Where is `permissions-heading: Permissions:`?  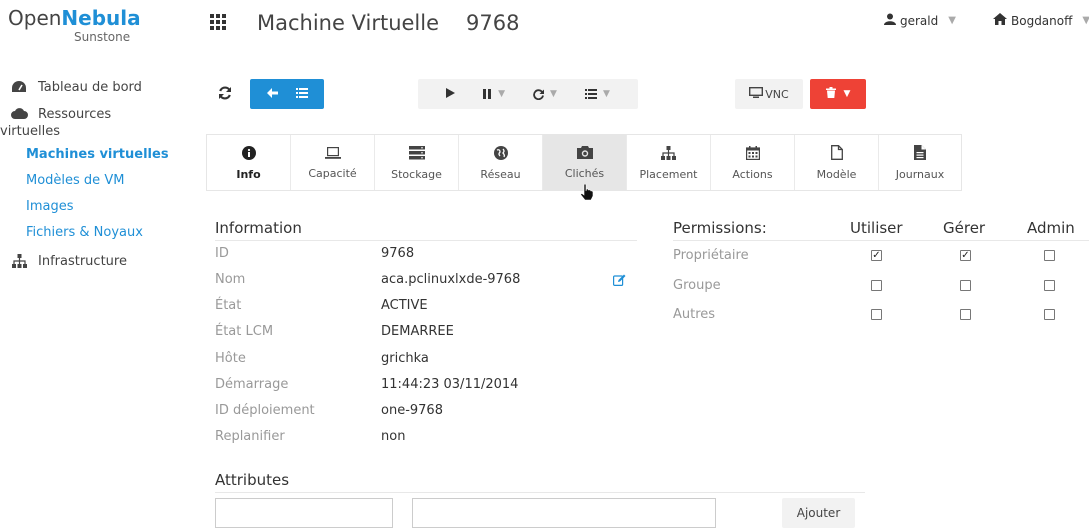 permissions-heading: Permissions: is located at coordinates (720, 228).